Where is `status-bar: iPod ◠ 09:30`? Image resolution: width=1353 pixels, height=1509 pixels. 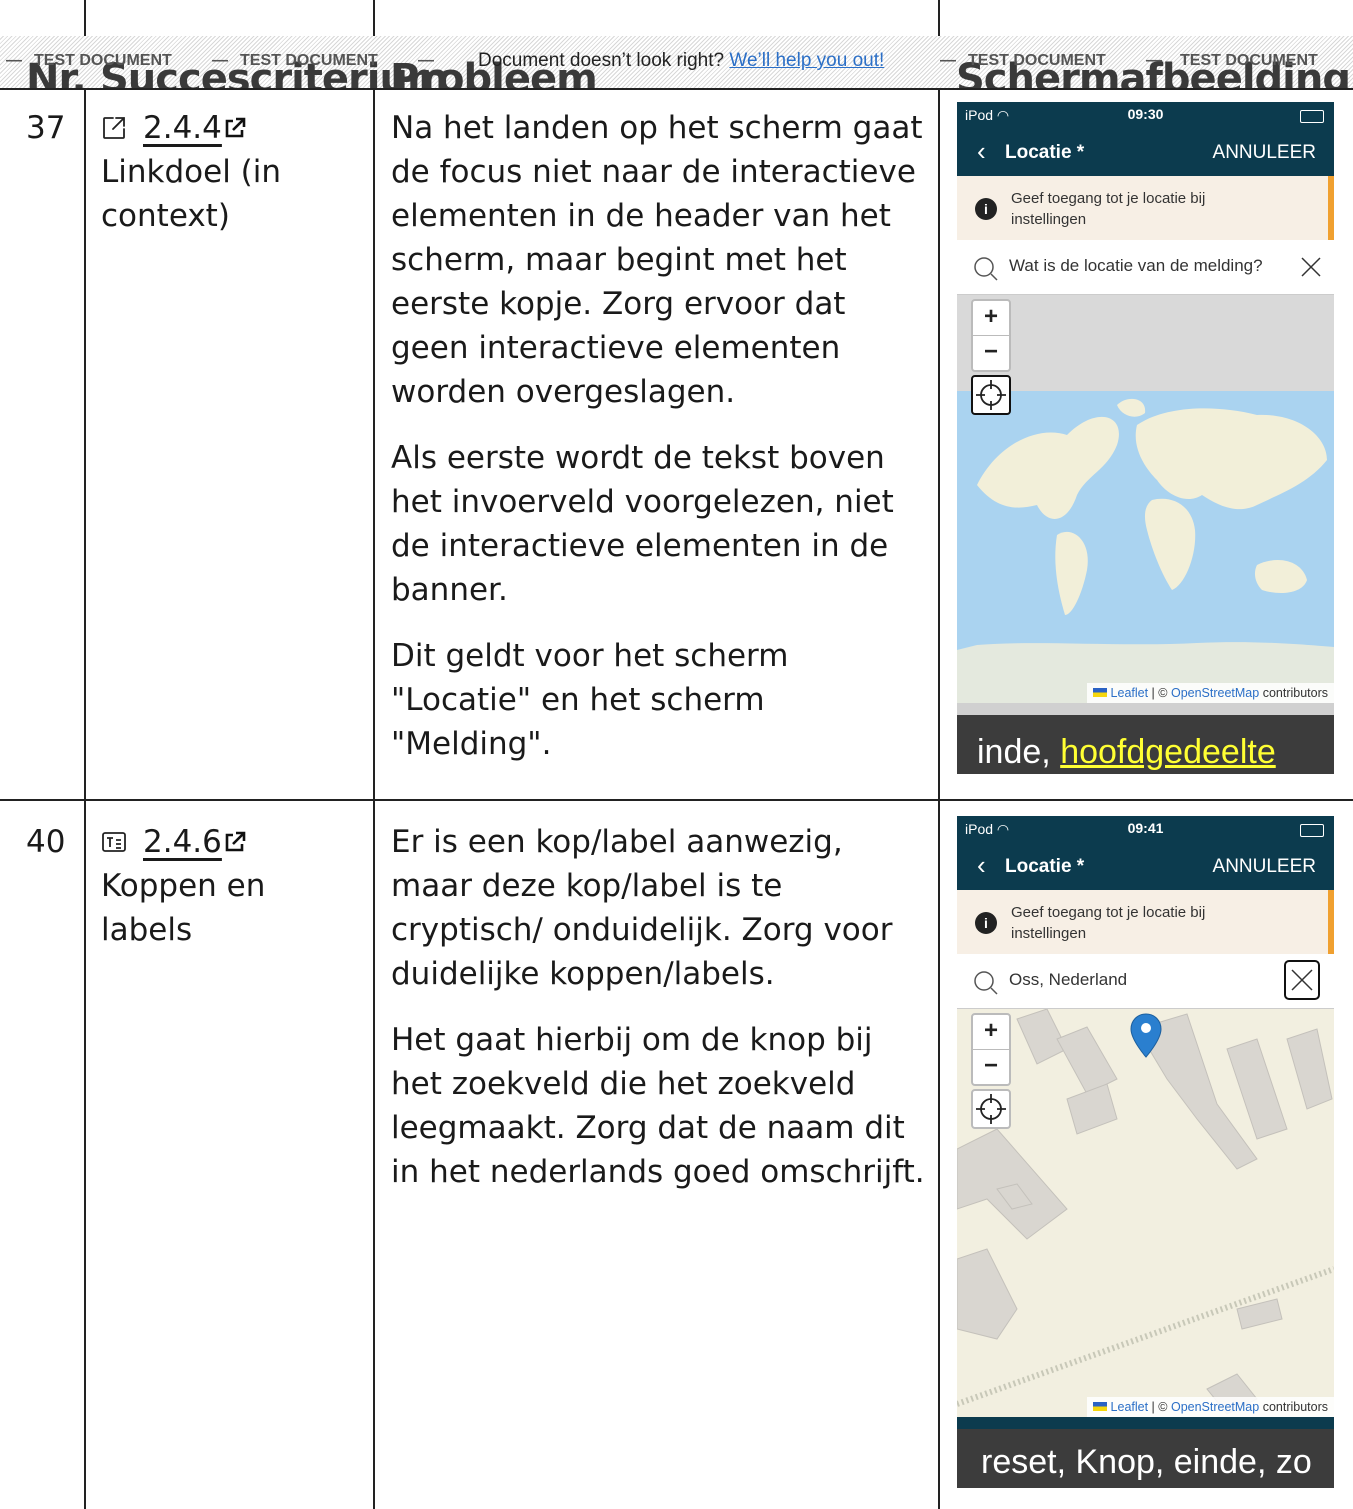 status-bar: iPod ◠ 09:30 is located at coordinates (1145, 116).